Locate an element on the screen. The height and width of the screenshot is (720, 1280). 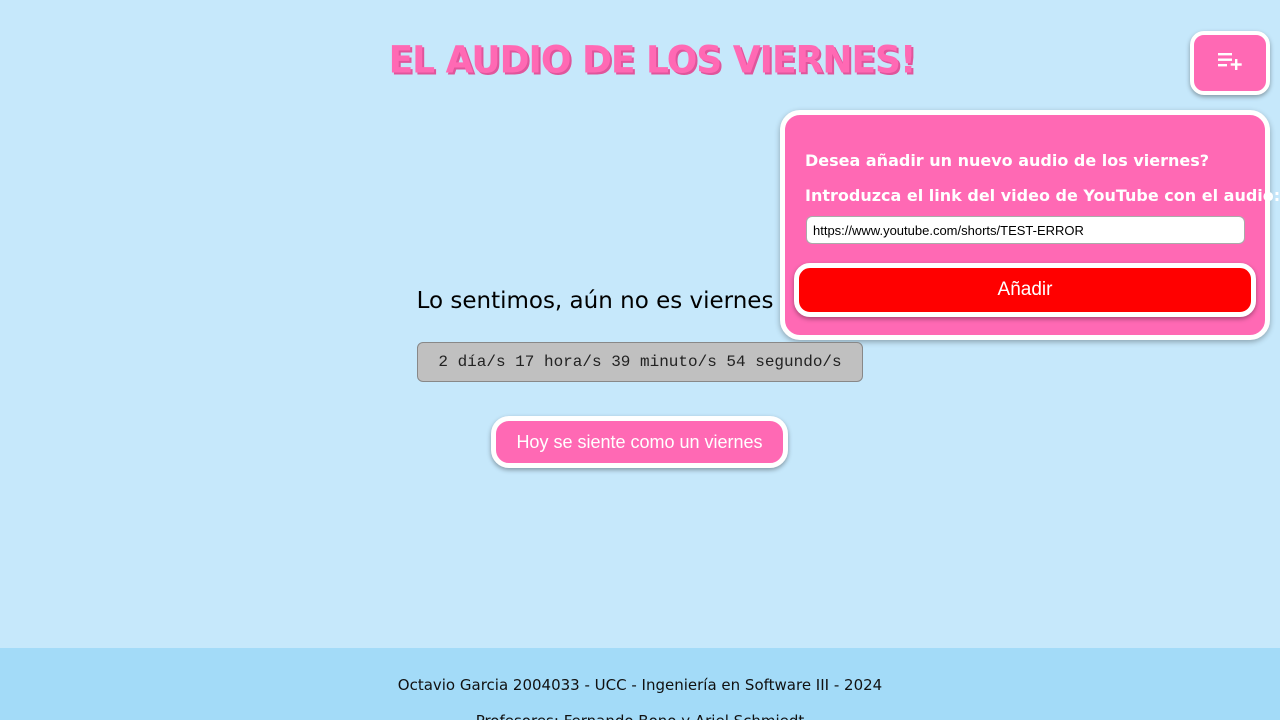
youtube-url-input is located at coordinates (1025, 230).